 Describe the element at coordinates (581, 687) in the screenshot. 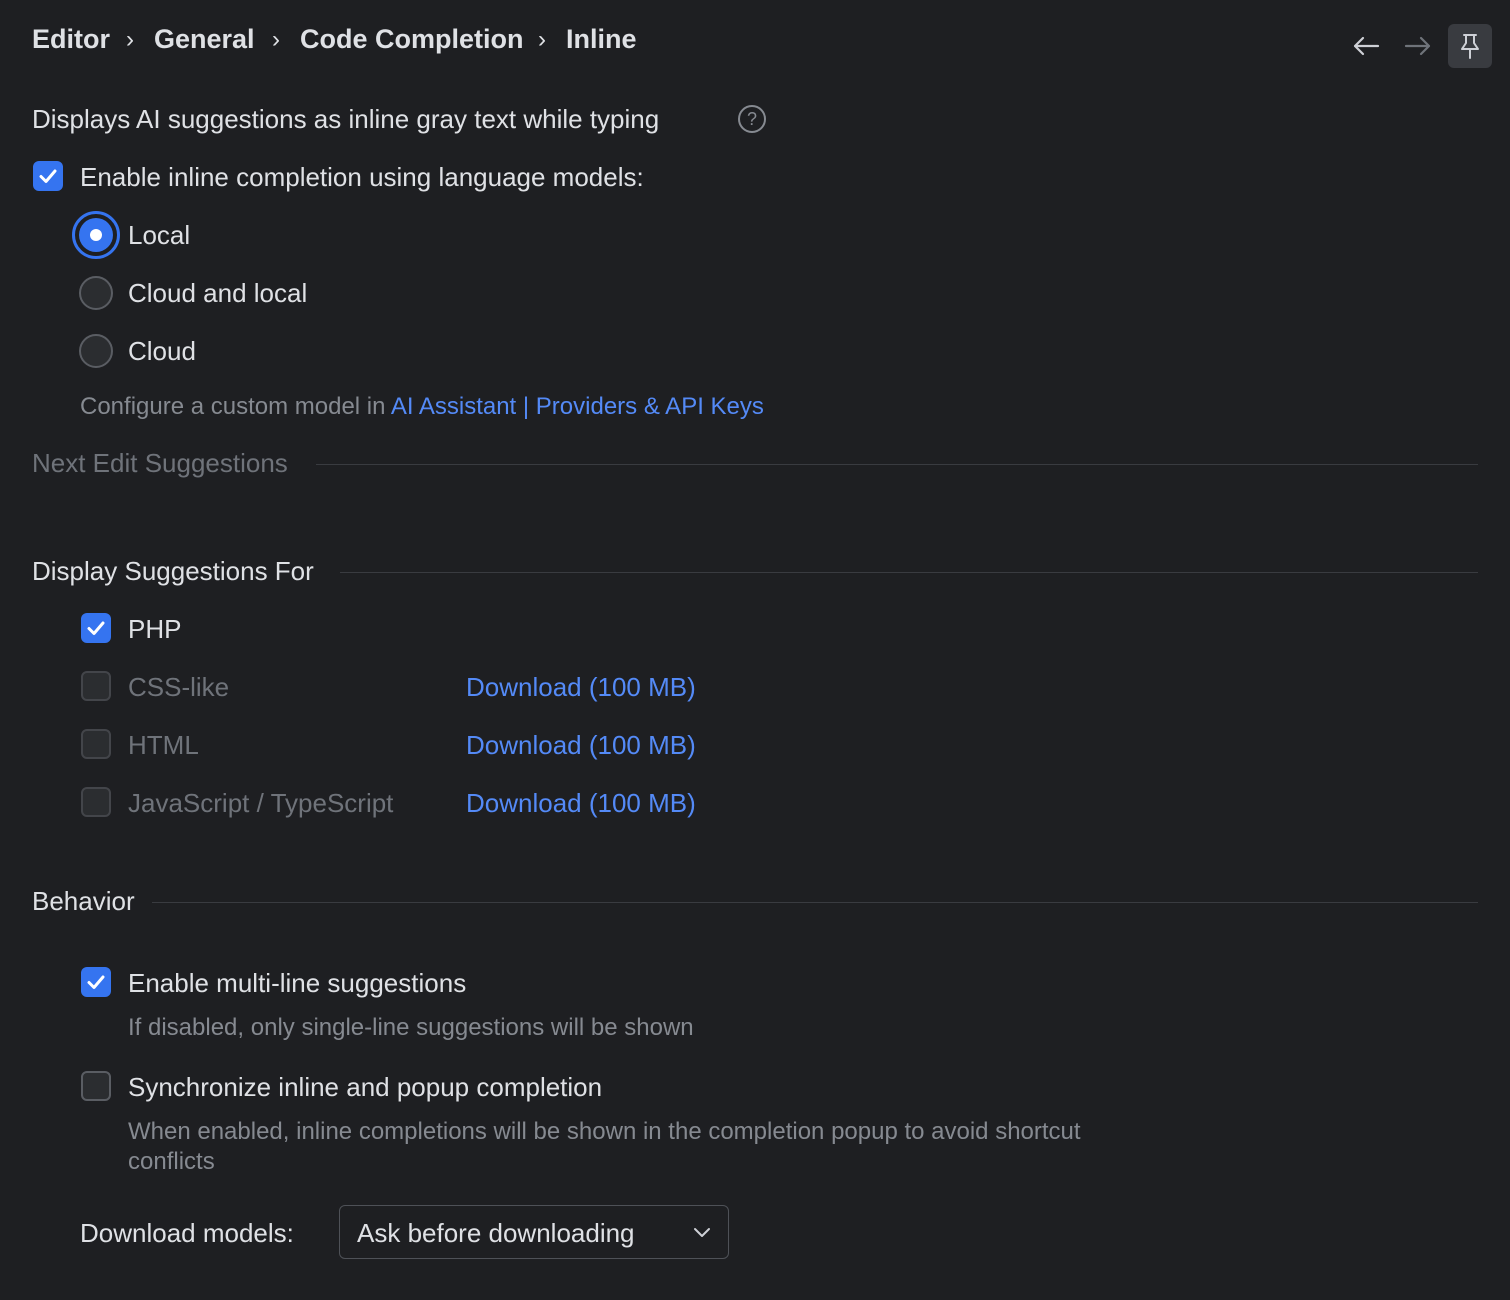

I see `css-like-download-link: Download (100 MB)` at that location.